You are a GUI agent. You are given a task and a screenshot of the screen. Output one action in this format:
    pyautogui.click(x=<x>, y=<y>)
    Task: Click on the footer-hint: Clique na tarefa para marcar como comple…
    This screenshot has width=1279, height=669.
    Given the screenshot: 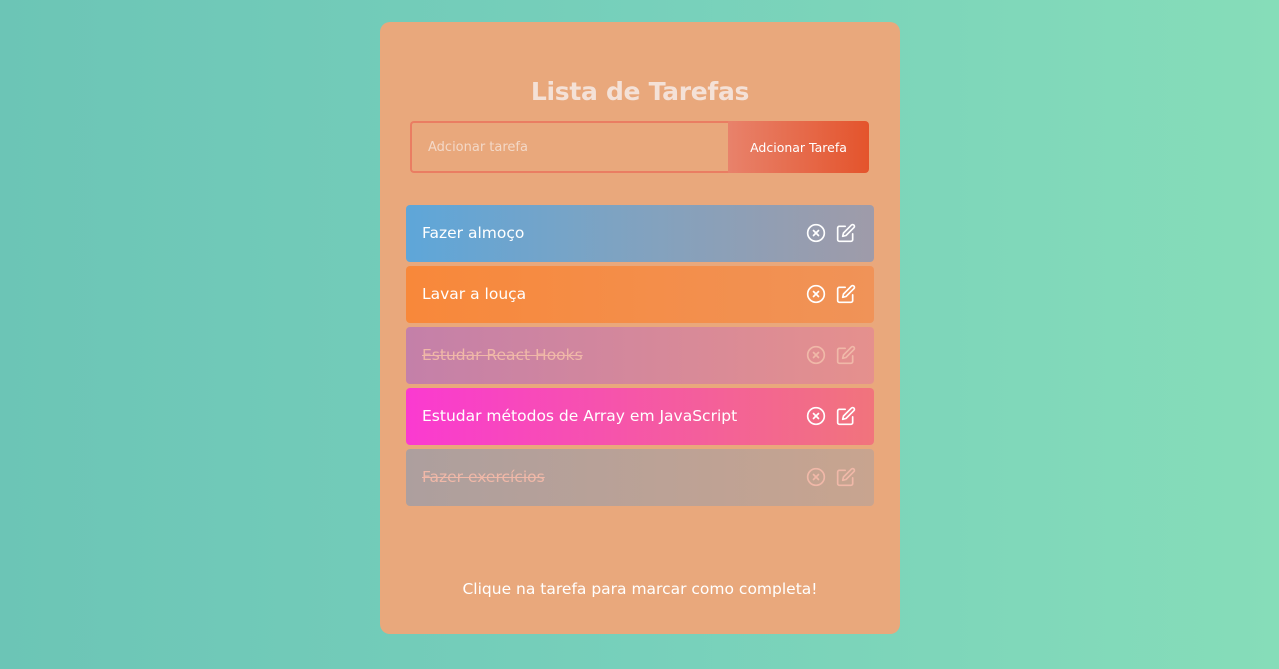 What is the action you would take?
    pyautogui.click(x=640, y=589)
    